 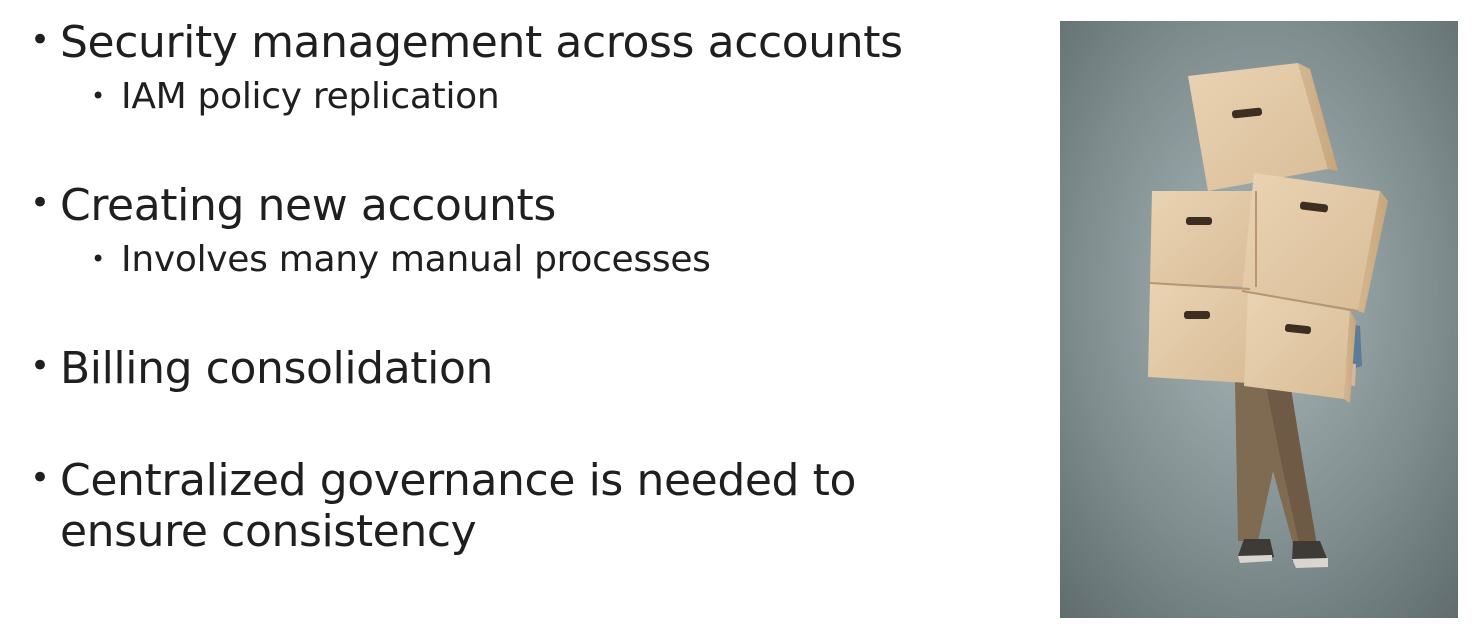 What do you see at coordinates (276, 368) in the screenshot?
I see `bullet-item-3-text: Billing consolidation` at bounding box center [276, 368].